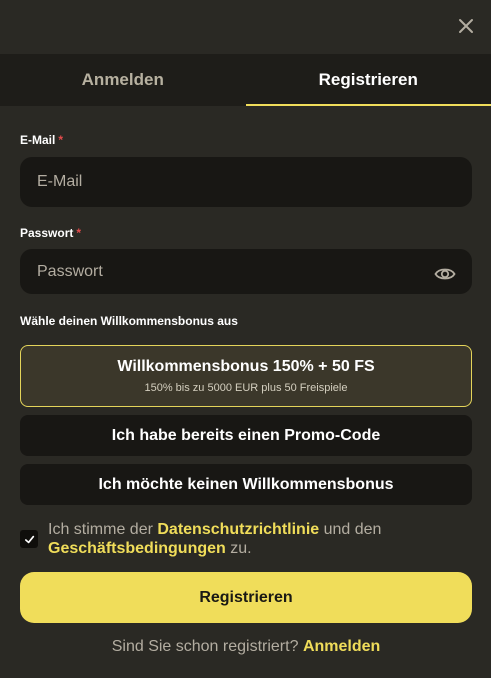  I want to click on tab-login: Anmelden, so click(123, 80).